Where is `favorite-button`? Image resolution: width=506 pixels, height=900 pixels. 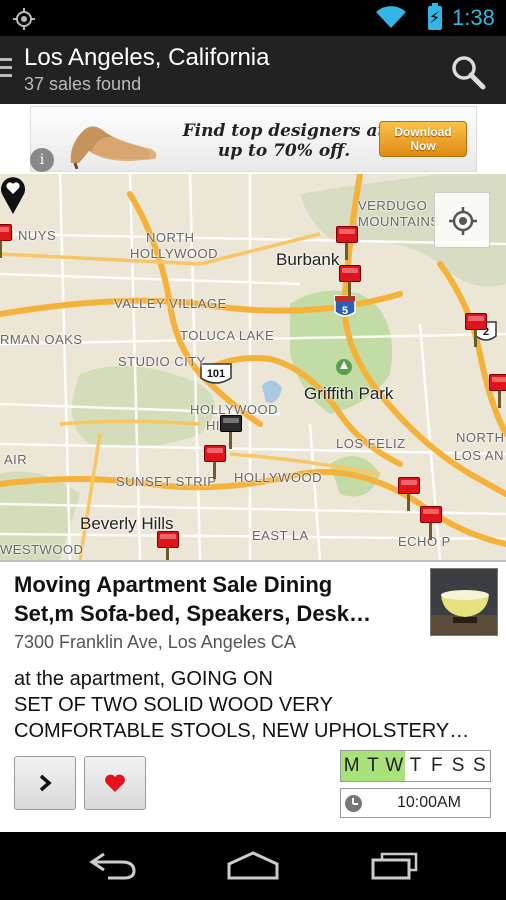
favorite-button is located at coordinates (115, 783).